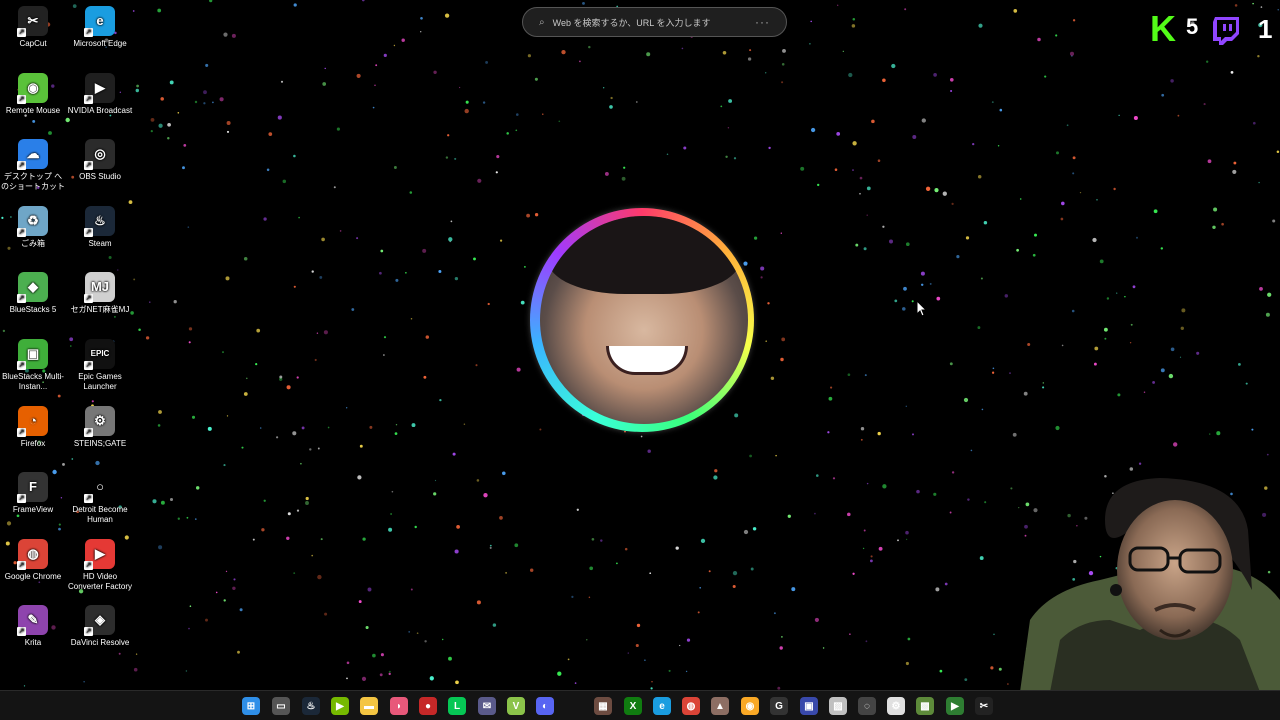 The image size is (1280, 720). Describe the element at coordinates (340, 706) in the screenshot. I see `nvidia-taskbar-icon: ▶` at that location.